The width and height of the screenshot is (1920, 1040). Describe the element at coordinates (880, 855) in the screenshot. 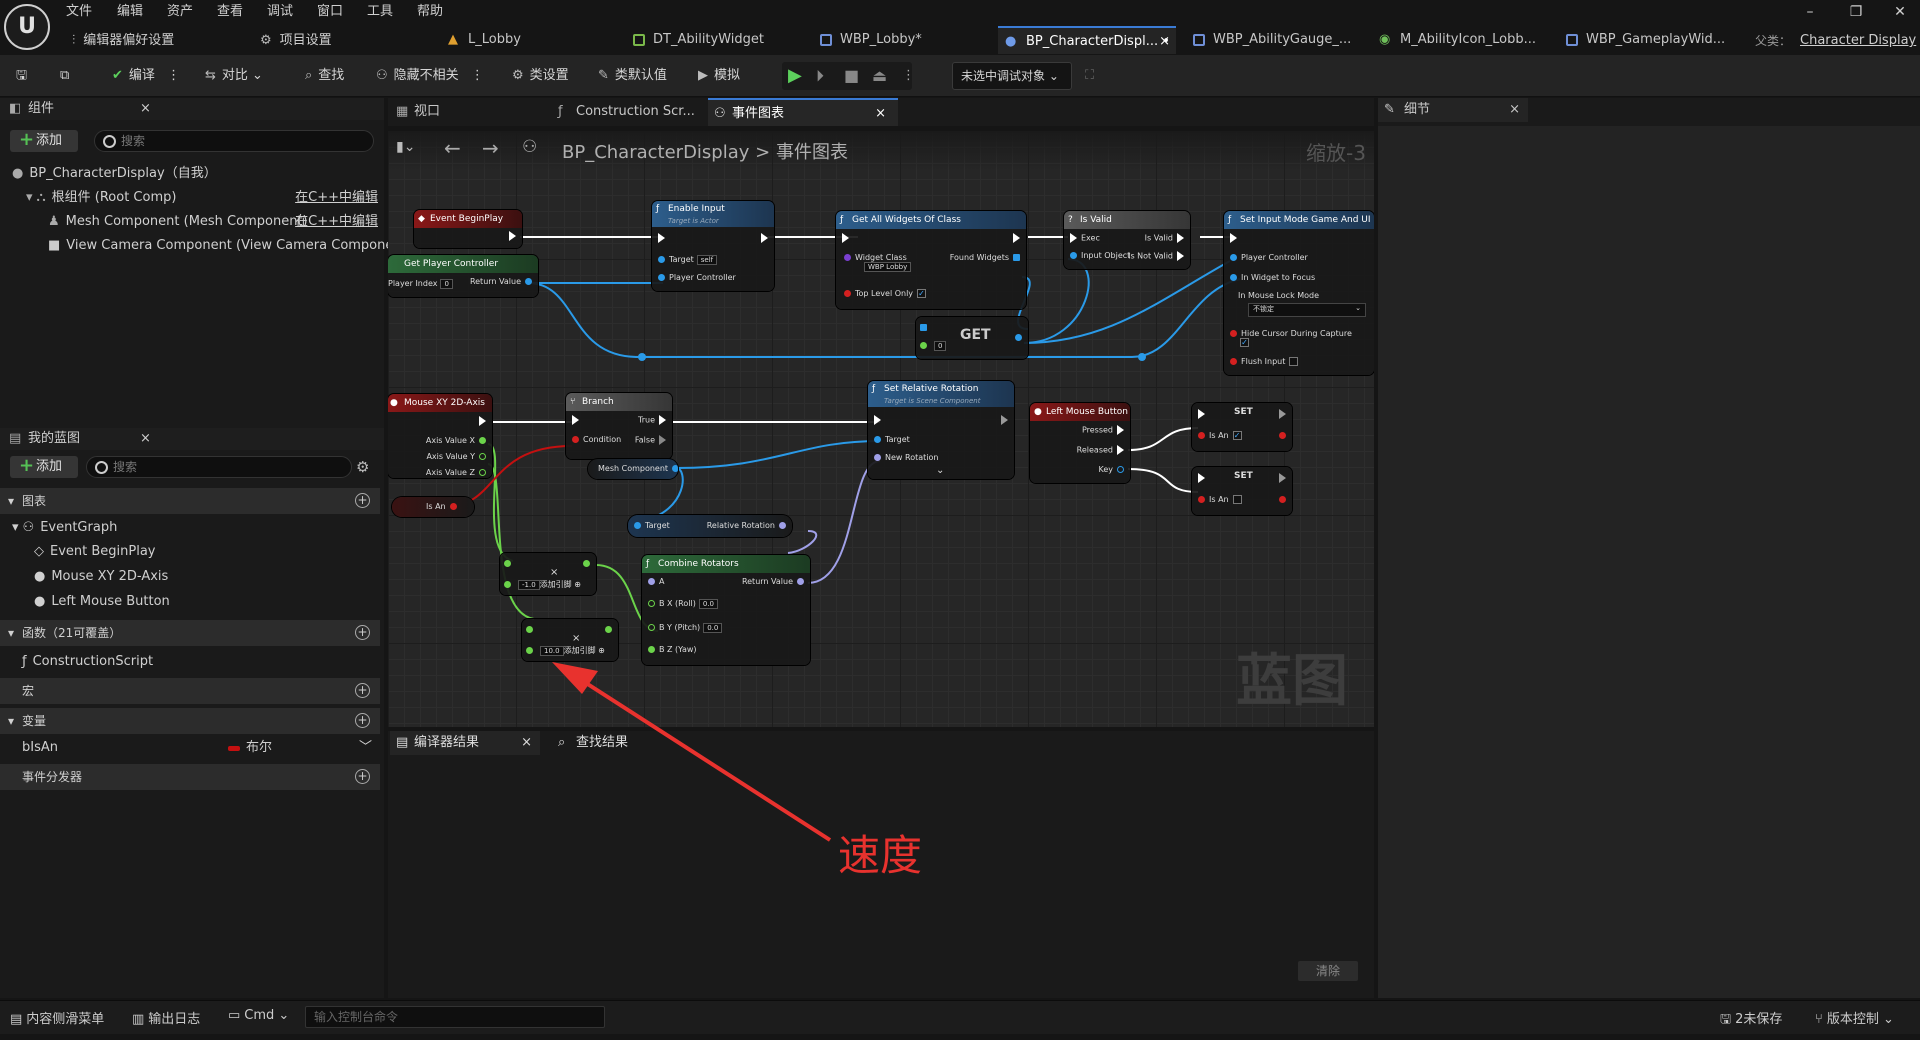

I see `annotation-label: 速度` at that location.